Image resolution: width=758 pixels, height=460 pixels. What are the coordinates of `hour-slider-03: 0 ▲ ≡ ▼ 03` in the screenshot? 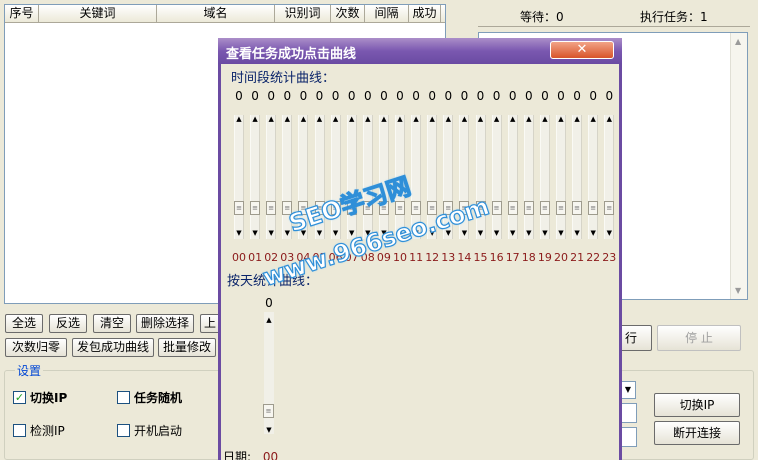 It's located at (287, 178).